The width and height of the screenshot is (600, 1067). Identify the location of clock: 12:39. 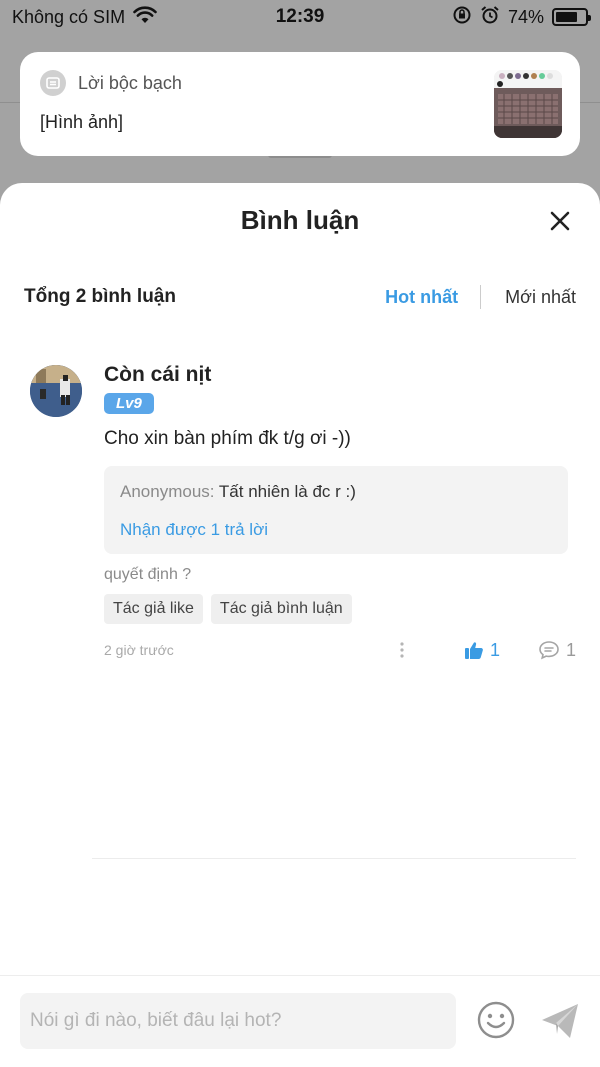
(300, 16).